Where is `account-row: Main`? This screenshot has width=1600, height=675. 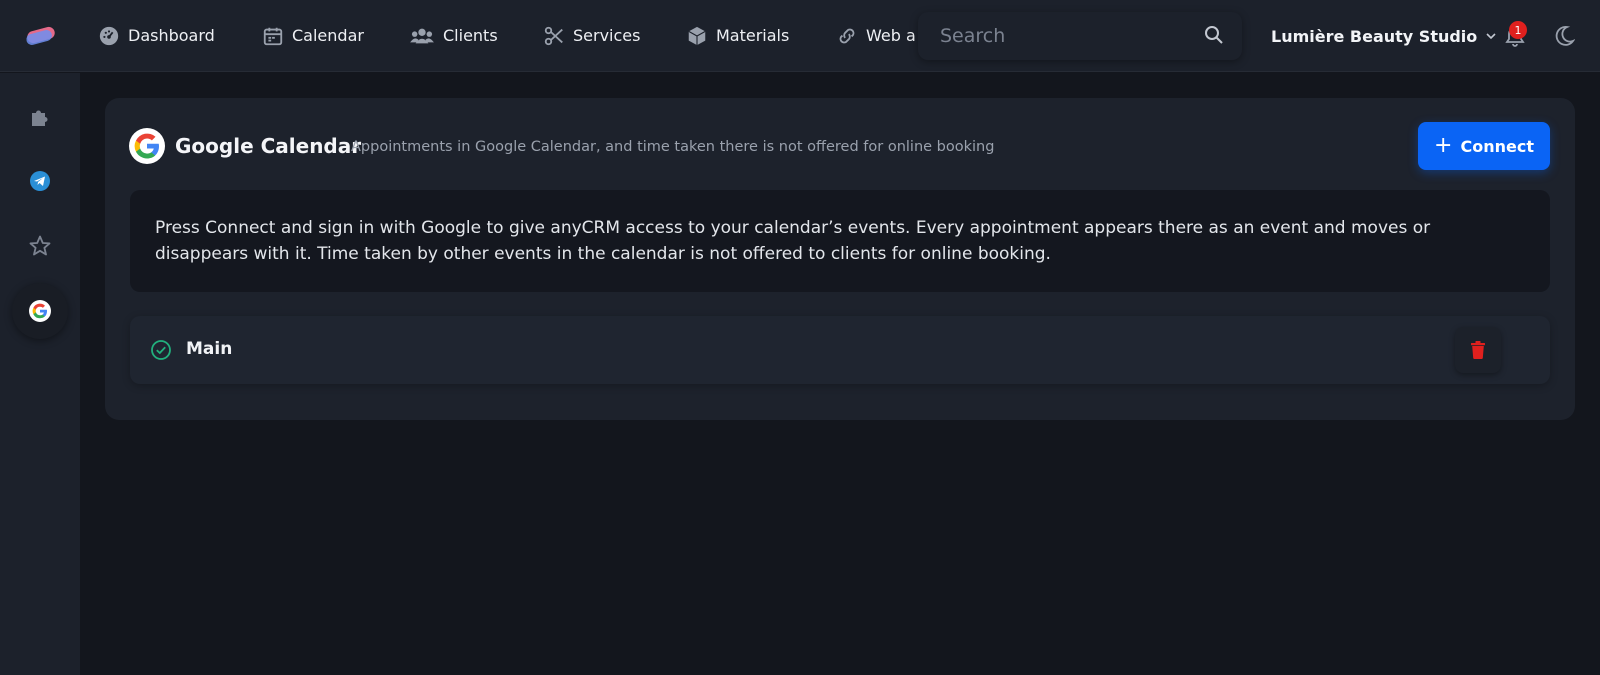 account-row: Main is located at coordinates (840, 350).